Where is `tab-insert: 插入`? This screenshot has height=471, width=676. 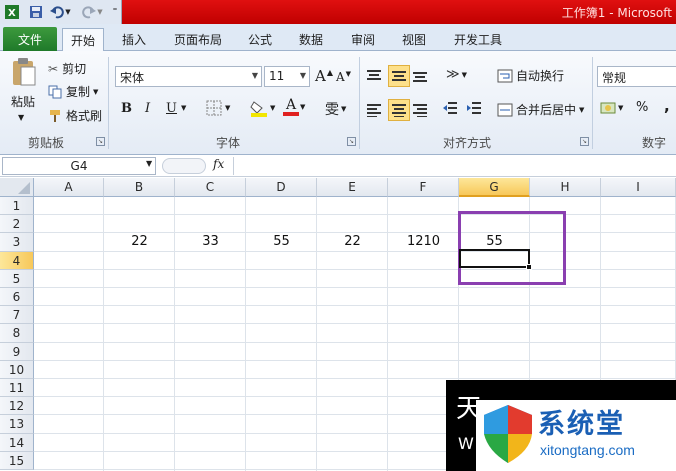 tab-insert: 插入 is located at coordinates (134, 39).